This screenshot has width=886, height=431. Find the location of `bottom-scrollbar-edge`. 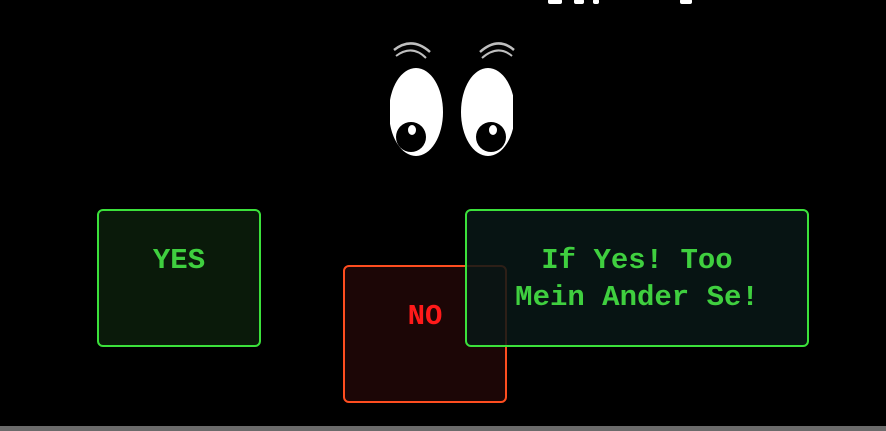

bottom-scrollbar-edge is located at coordinates (443, 428).